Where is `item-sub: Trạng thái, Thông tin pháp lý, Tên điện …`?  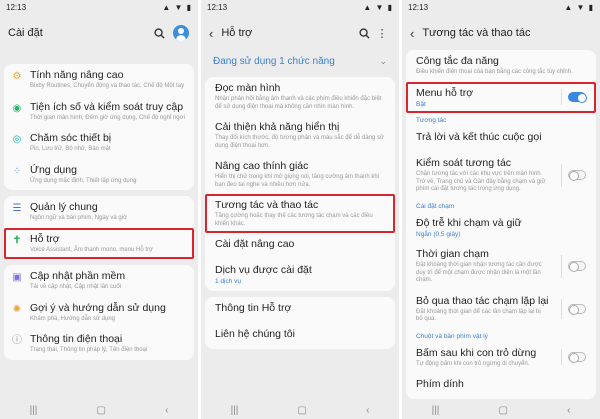 item-sub: Trạng thái, Thông tin pháp lý, Tên điện … is located at coordinates (89, 350).